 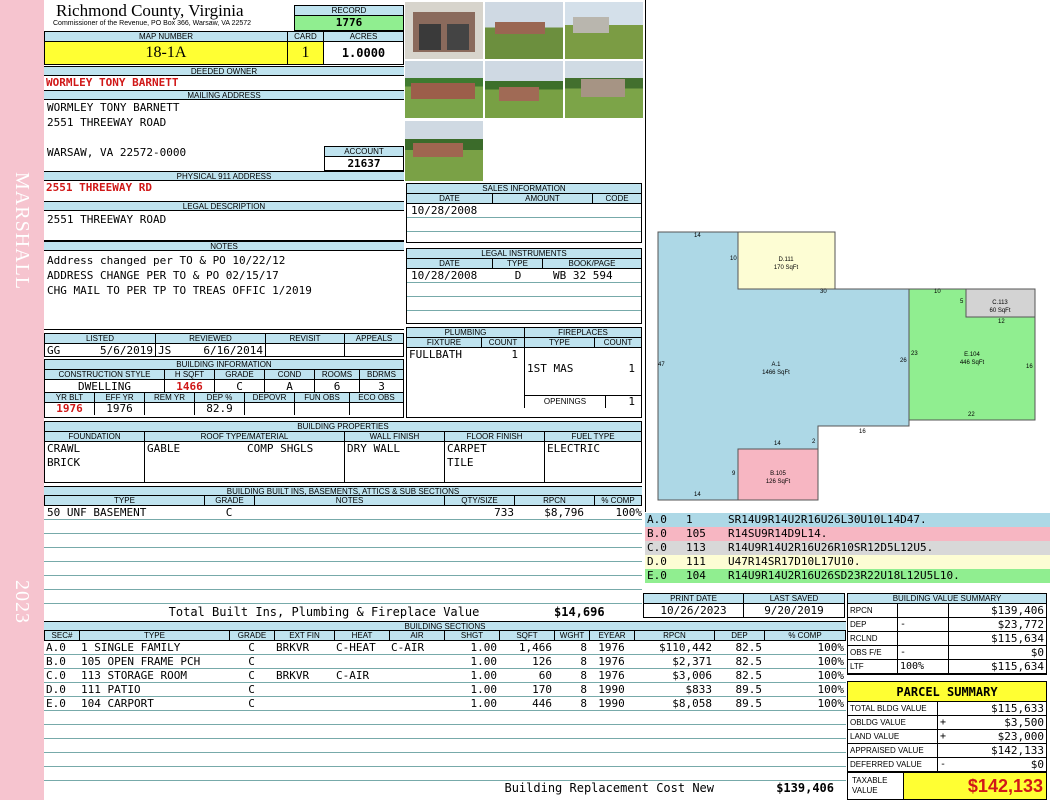 I want to click on segment-path: R14U9R14U2R16U26R10SR12D5L12U5., so click(x=831, y=547).